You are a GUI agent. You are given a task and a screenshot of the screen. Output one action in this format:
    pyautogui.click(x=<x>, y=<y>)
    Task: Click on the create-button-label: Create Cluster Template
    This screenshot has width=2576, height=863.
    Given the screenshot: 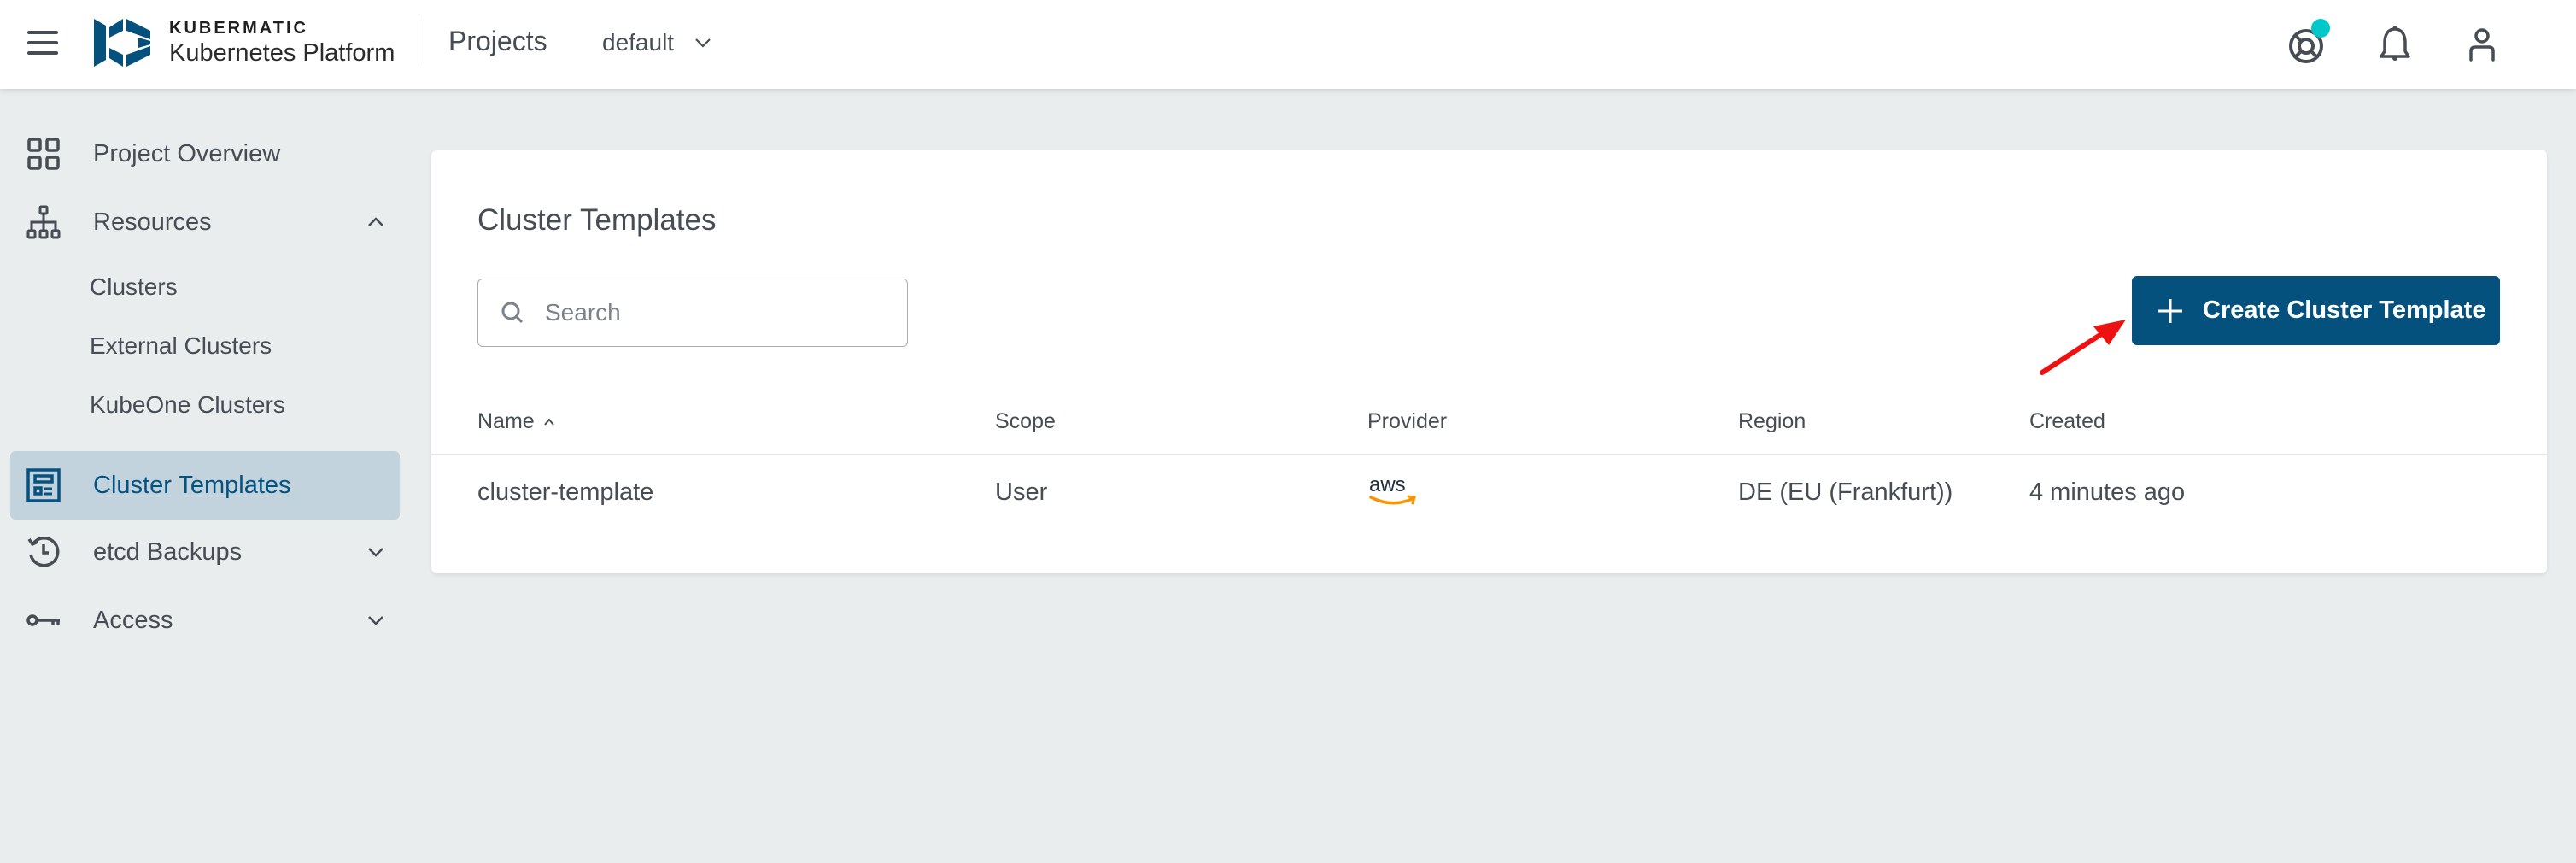 What is the action you would take?
    pyautogui.click(x=2344, y=310)
    